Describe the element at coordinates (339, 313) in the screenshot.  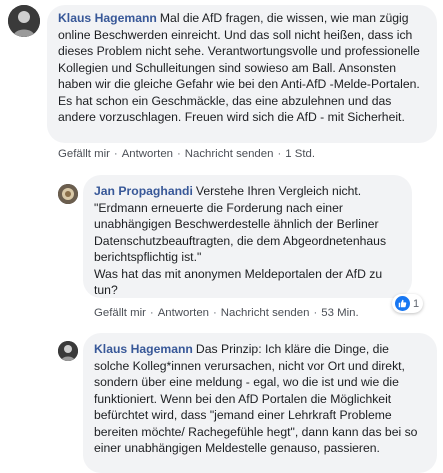
I see `timestamp: 53 Min.` at that location.